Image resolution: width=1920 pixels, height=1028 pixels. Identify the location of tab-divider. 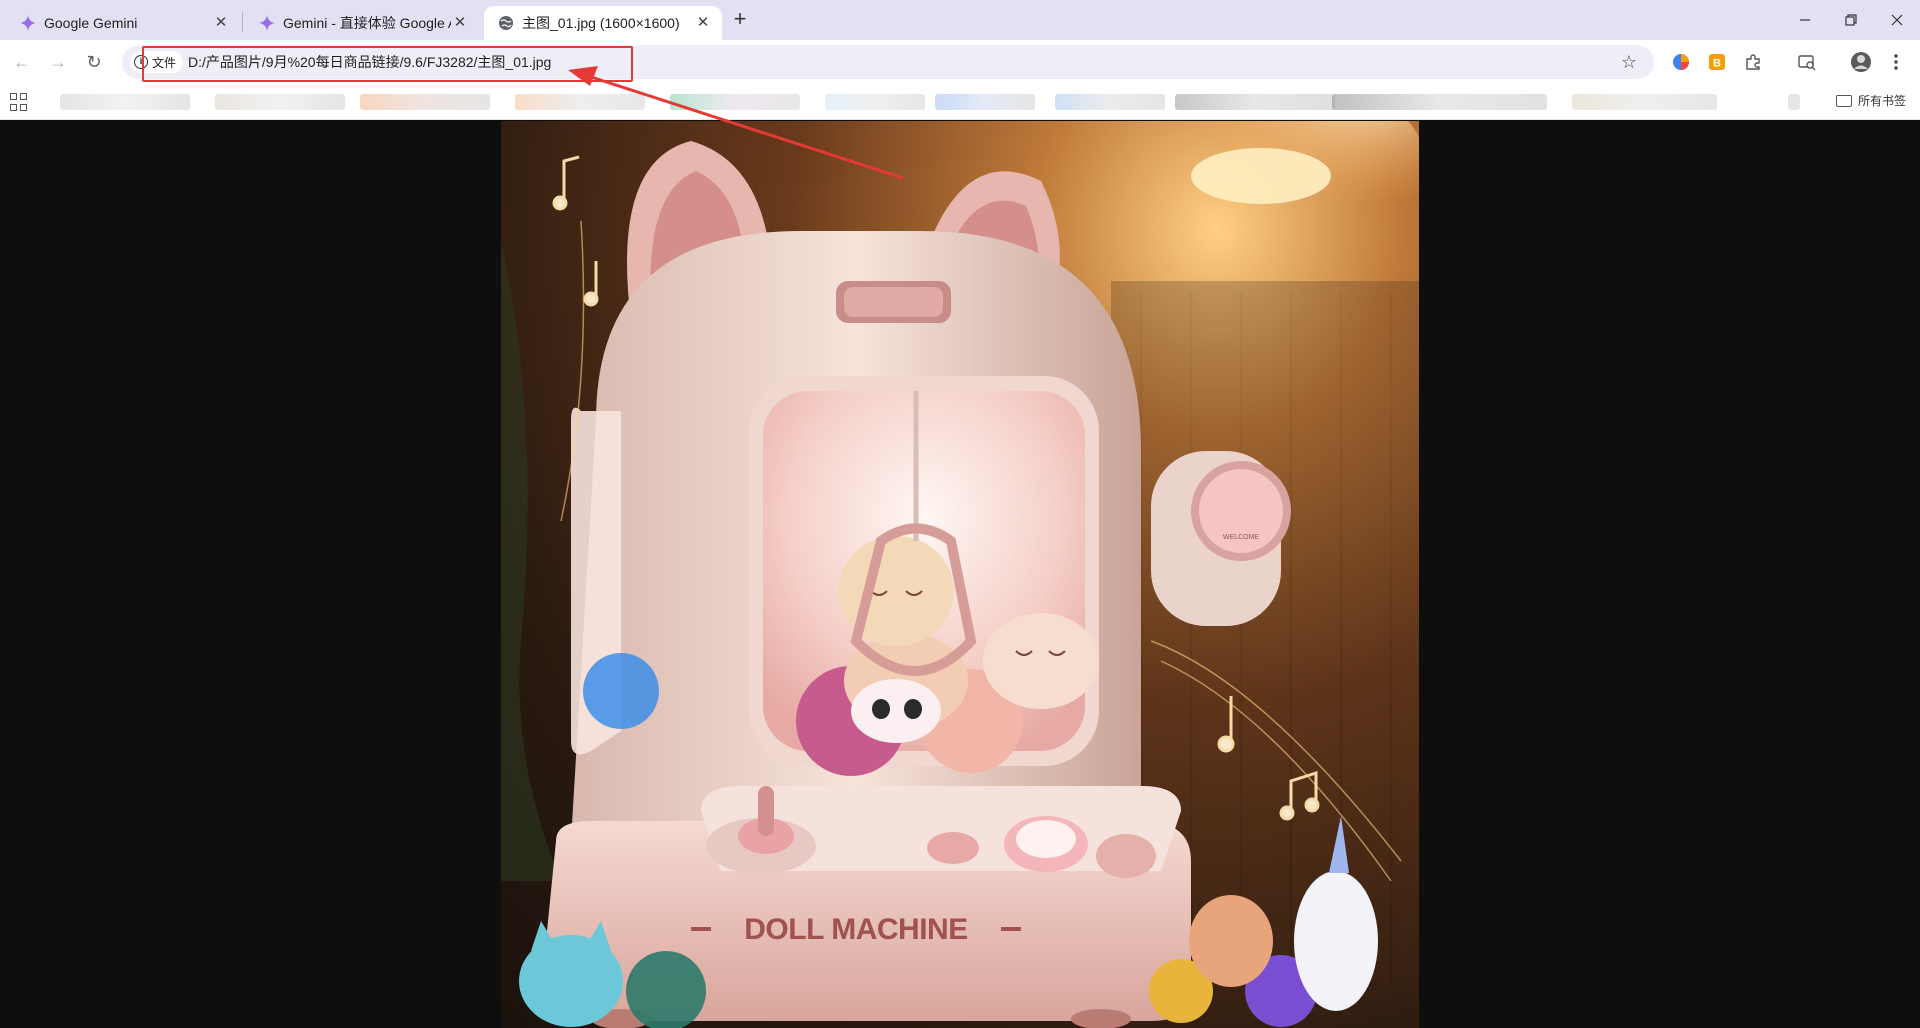
(242, 22).